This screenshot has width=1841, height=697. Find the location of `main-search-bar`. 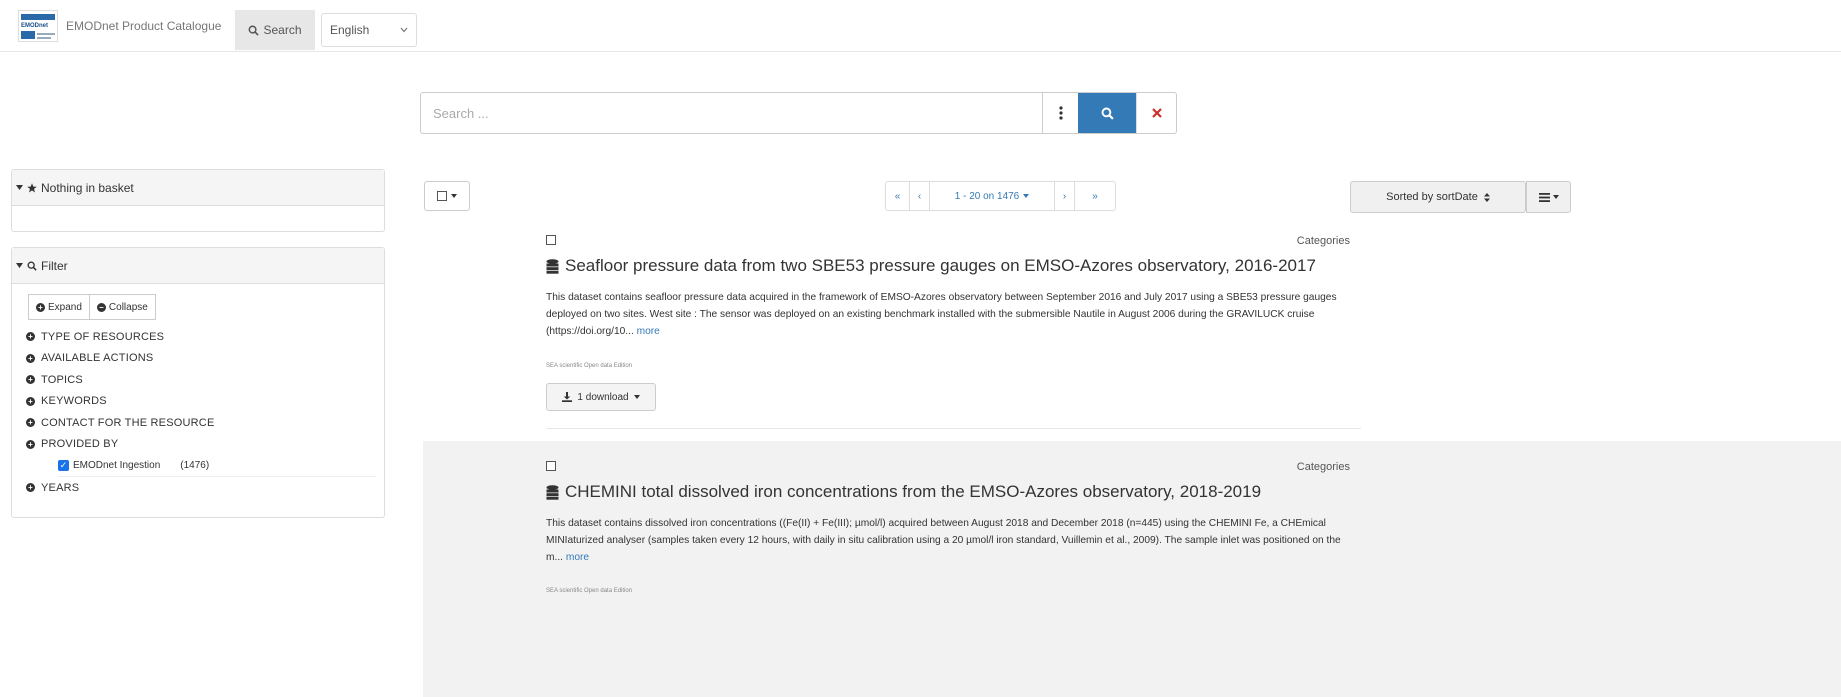

main-search-bar is located at coordinates (798, 113).